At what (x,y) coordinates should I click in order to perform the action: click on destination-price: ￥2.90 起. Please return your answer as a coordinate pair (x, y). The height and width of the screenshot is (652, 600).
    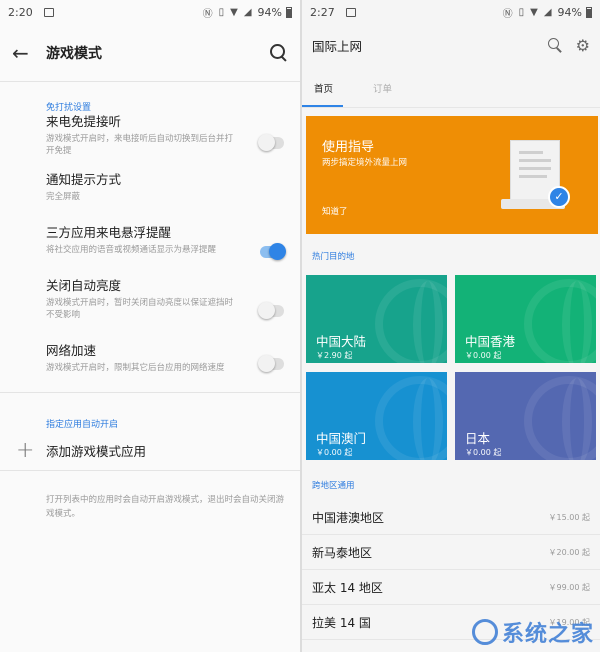
    Looking at the image, I should click on (334, 355).